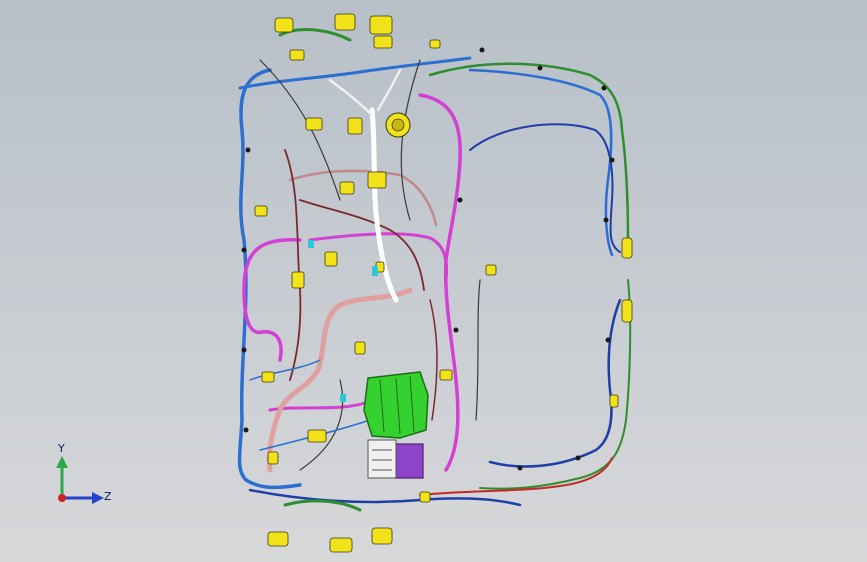 Image resolution: width=867 pixels, height=562 pixels. Describe the element at coordinates (61, 448) in the screenshot. I see `y-axis-label: Y` at that location.